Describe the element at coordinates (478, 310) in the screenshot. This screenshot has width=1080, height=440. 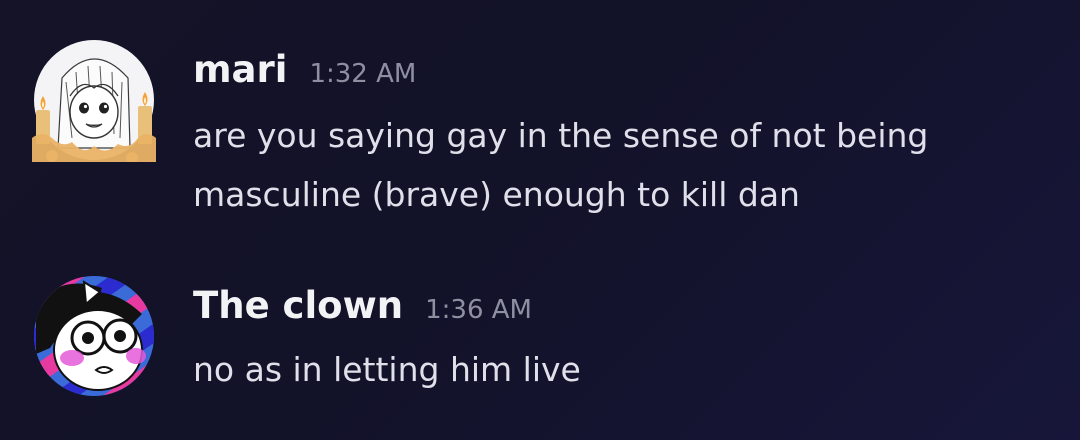
I see `timestamp: 1:36 AM` at that location.